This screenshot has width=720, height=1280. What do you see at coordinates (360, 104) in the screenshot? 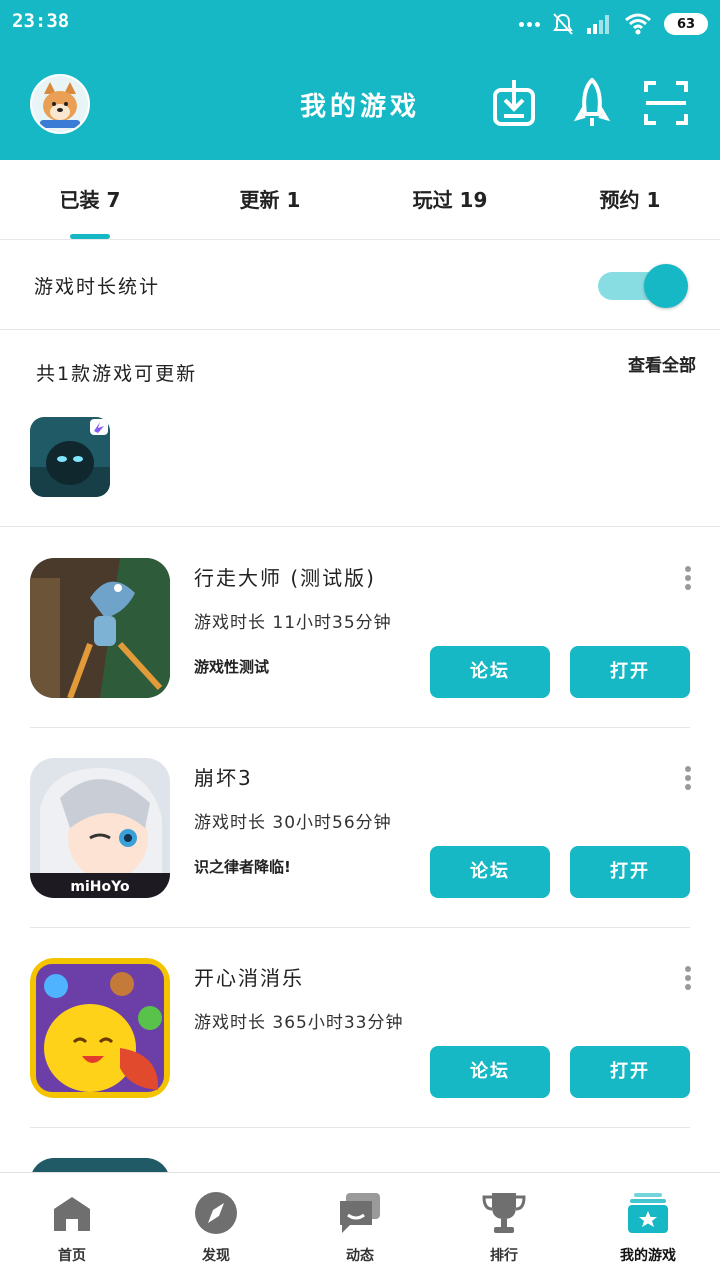
I see `app-header: 我的游戏` at bounding box center [360, 104].